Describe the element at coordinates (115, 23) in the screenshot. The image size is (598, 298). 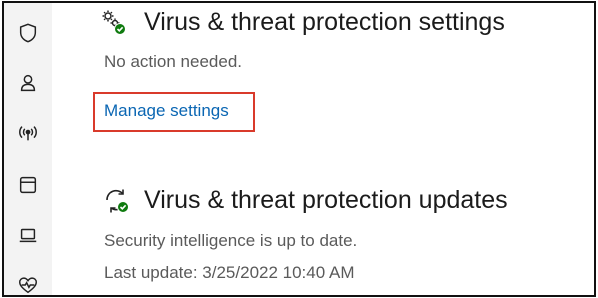
I see `settings-gear-check-icon` at that location.